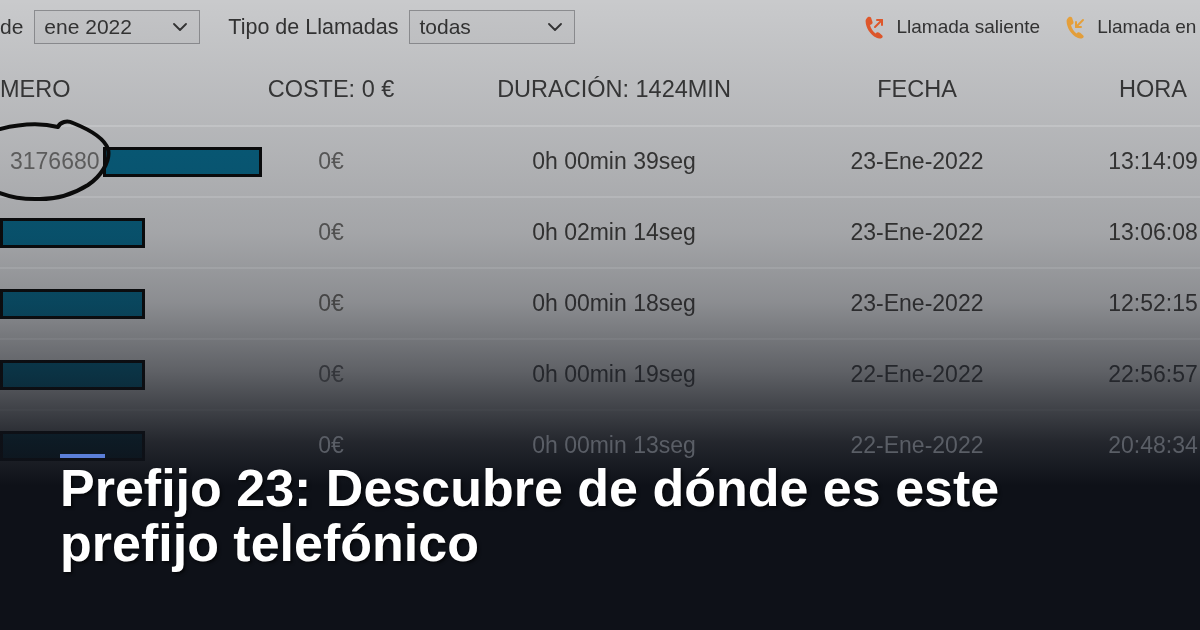 The image size is (1200, 630). I want to click on filter-label: de, so click(12, 27).